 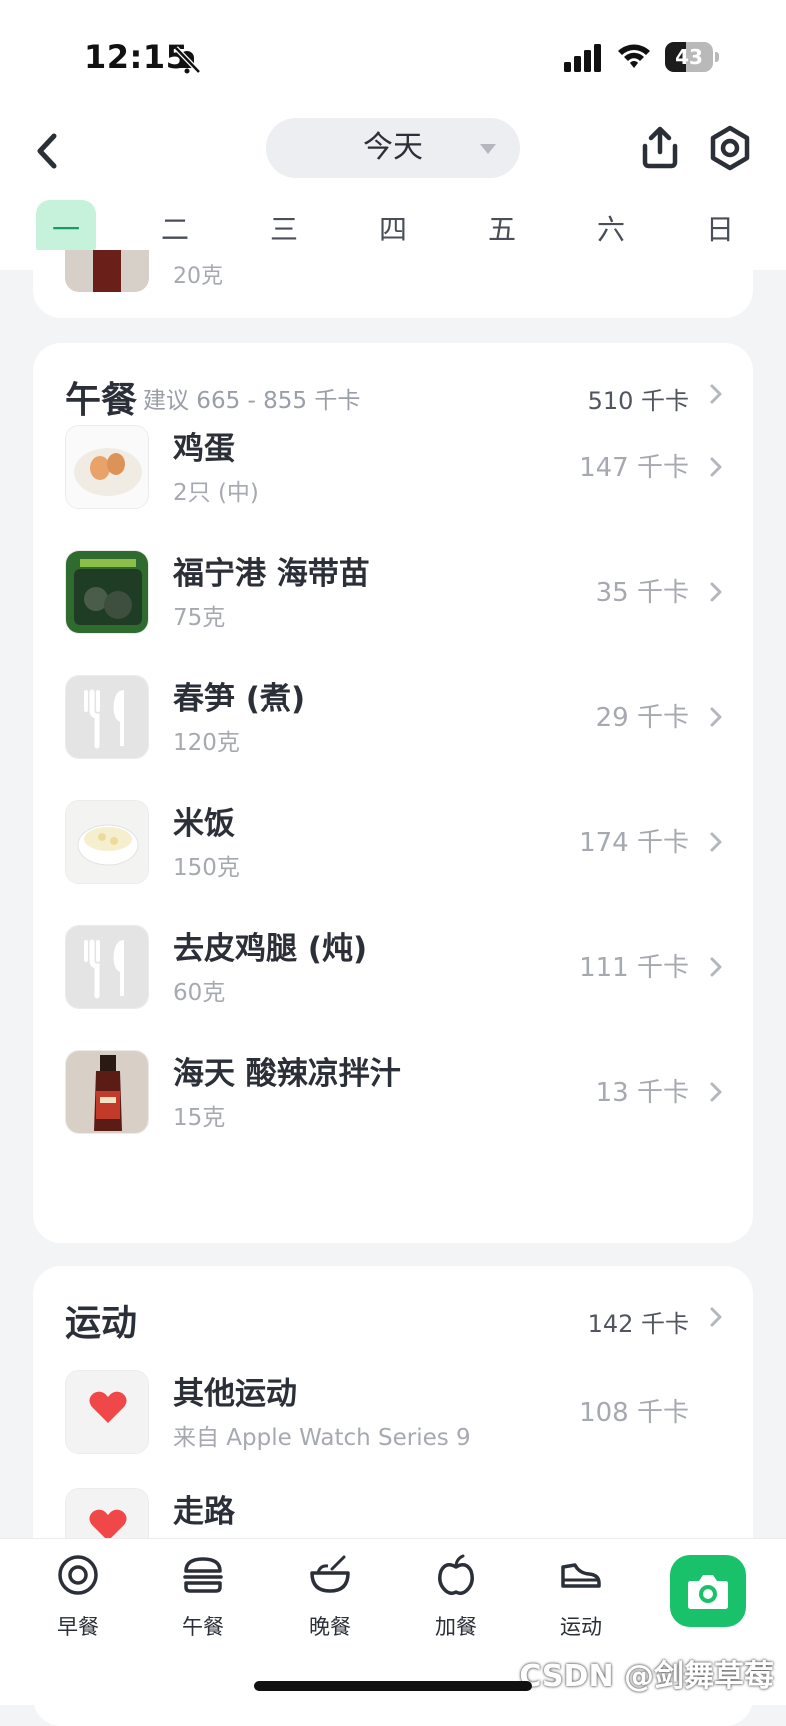 What do you see at coordinates (634, 843) in the screenshot?
I see `item-calories: 174 千卡` at bounding box center [634, 843].